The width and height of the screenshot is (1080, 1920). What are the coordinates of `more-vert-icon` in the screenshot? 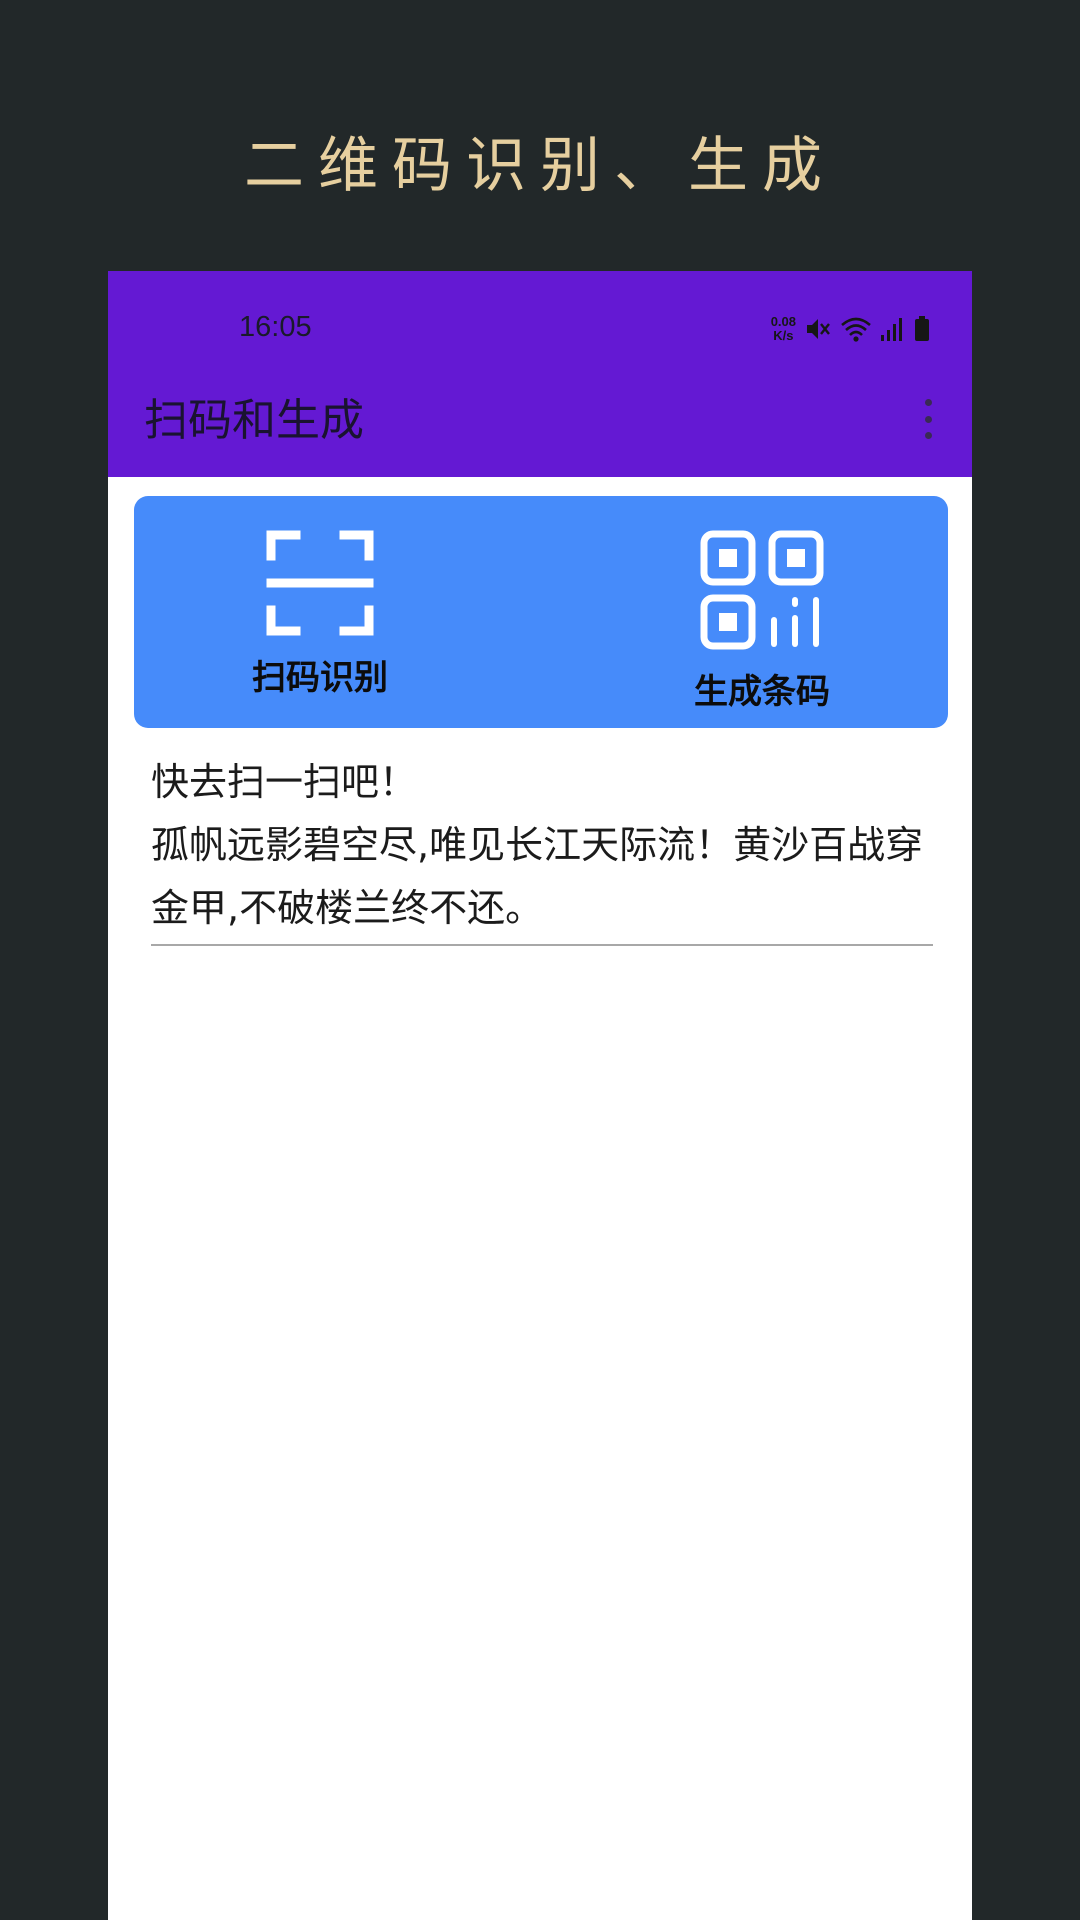 It's located at (928, 419).